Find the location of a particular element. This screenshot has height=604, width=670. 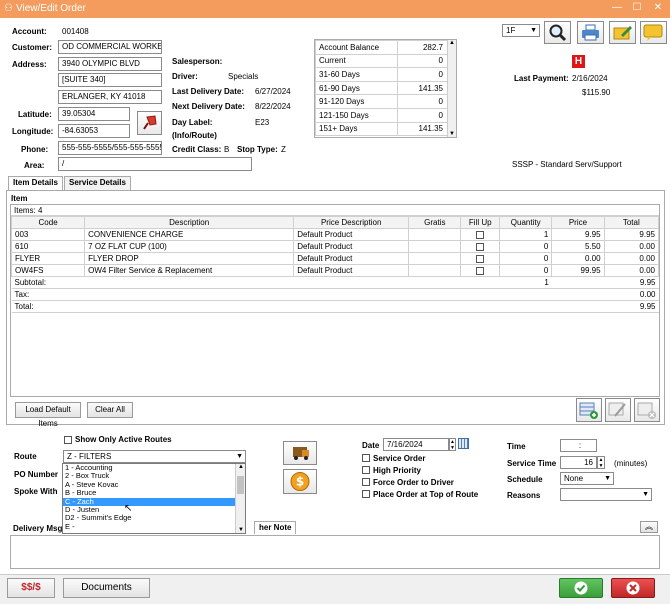

balance-row-label: Account Balance is located at coordinates (356, 47).